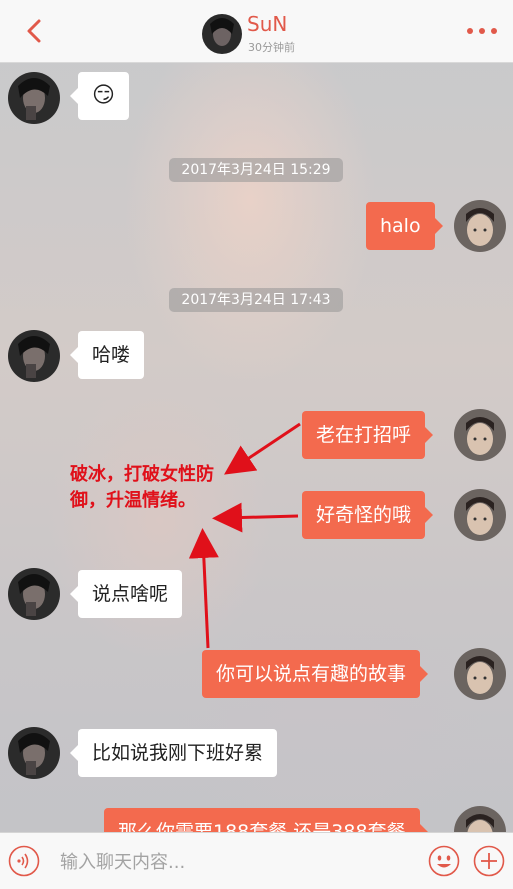 The image size is (513, 889). What do you see at coordinates (444, 861) in the screenshot?
I see `emoji-icon` at bounding box center [444, 861].